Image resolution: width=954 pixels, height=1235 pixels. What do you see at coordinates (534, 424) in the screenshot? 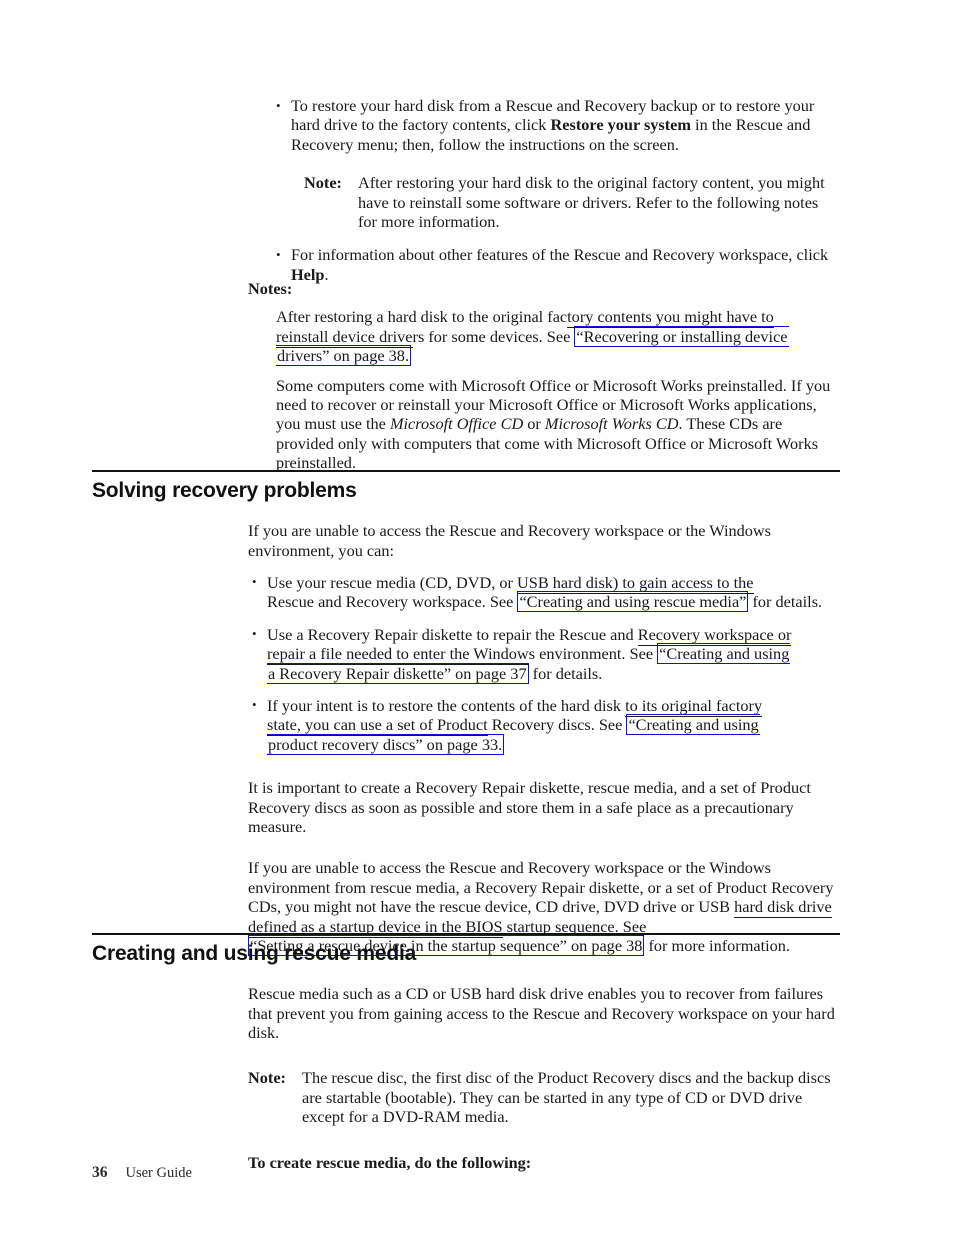
I see `note2-part2: or` at bounding box center [534, 424].